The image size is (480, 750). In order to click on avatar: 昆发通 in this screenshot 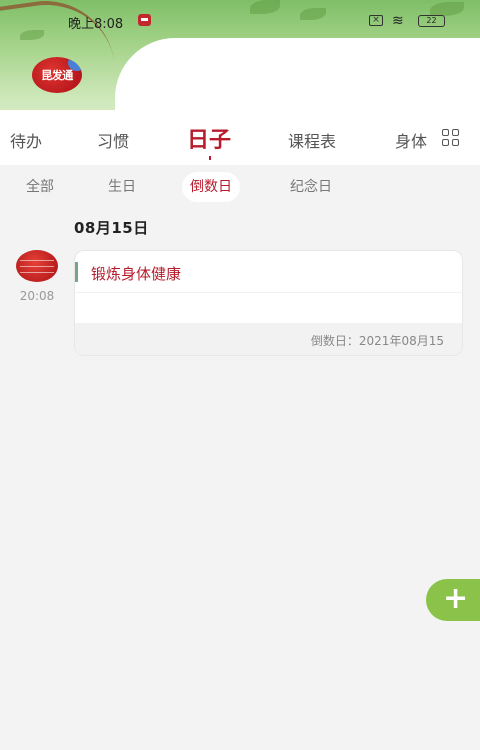, I will do `click(57, 75)`.